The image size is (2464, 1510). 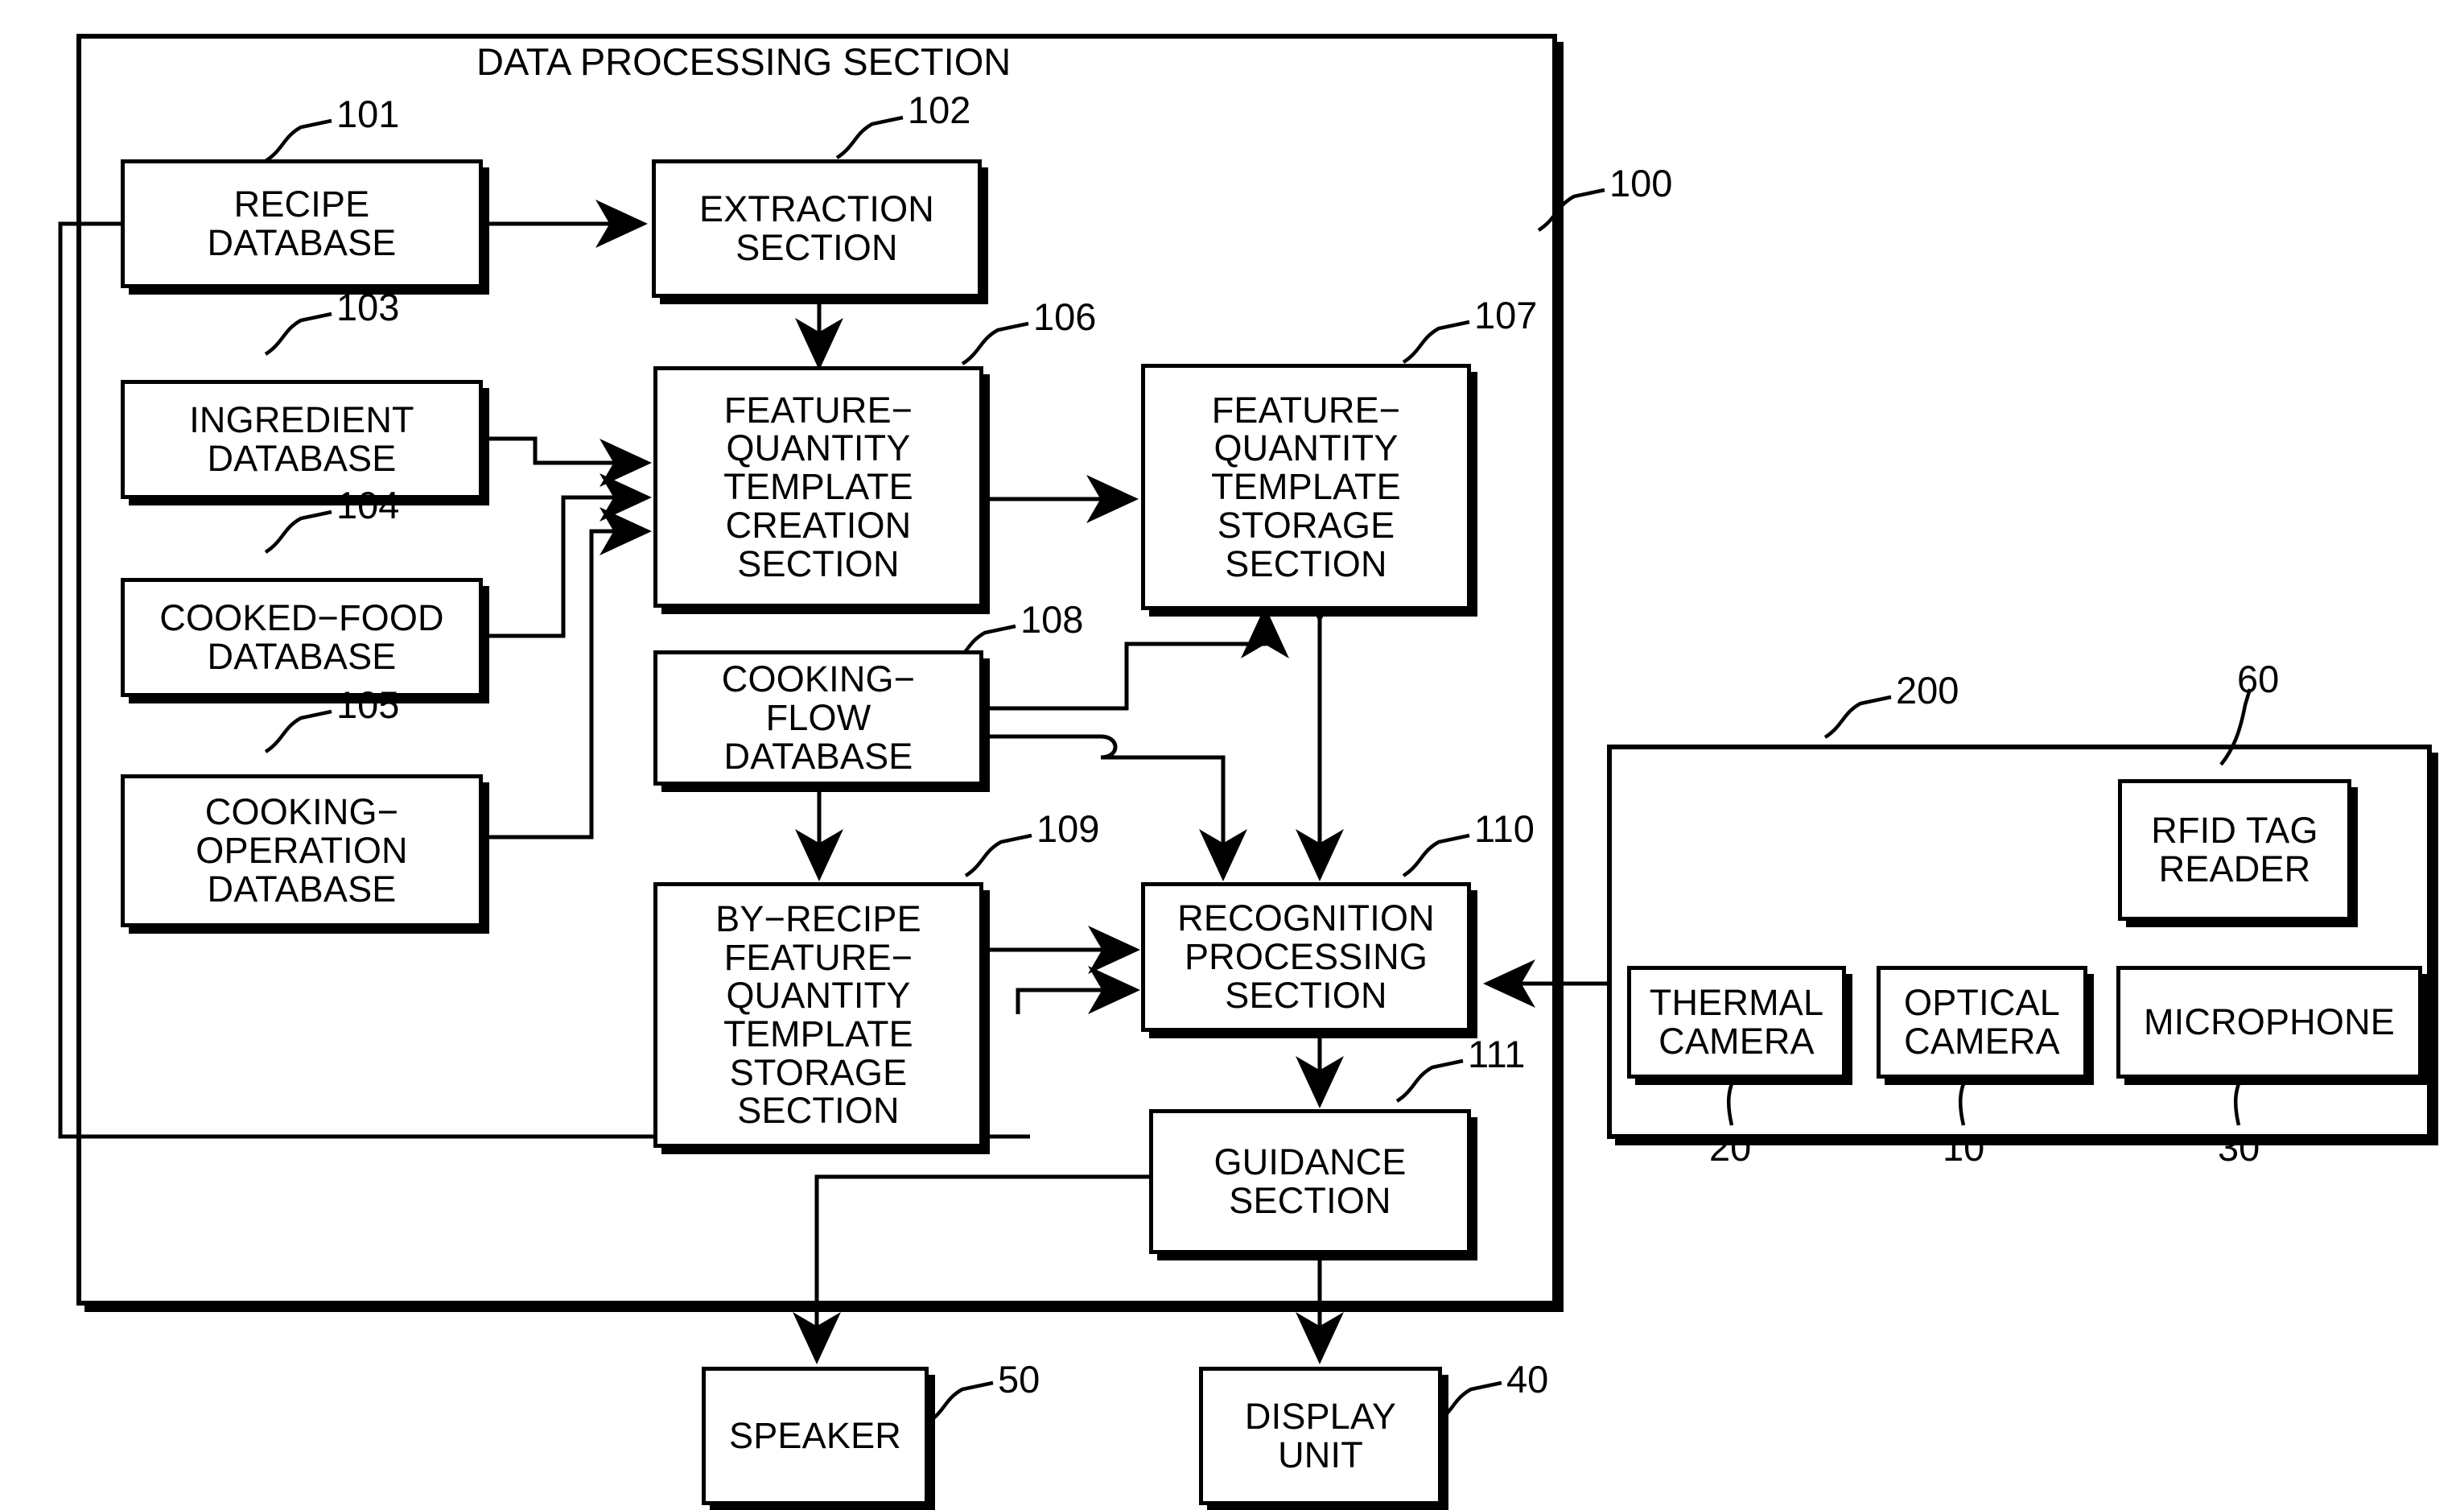 What do you see at coordinates (1527, 1380) in the screenshot?
I see `ref-number-40: 40` at bounding box center [1527, 1380].